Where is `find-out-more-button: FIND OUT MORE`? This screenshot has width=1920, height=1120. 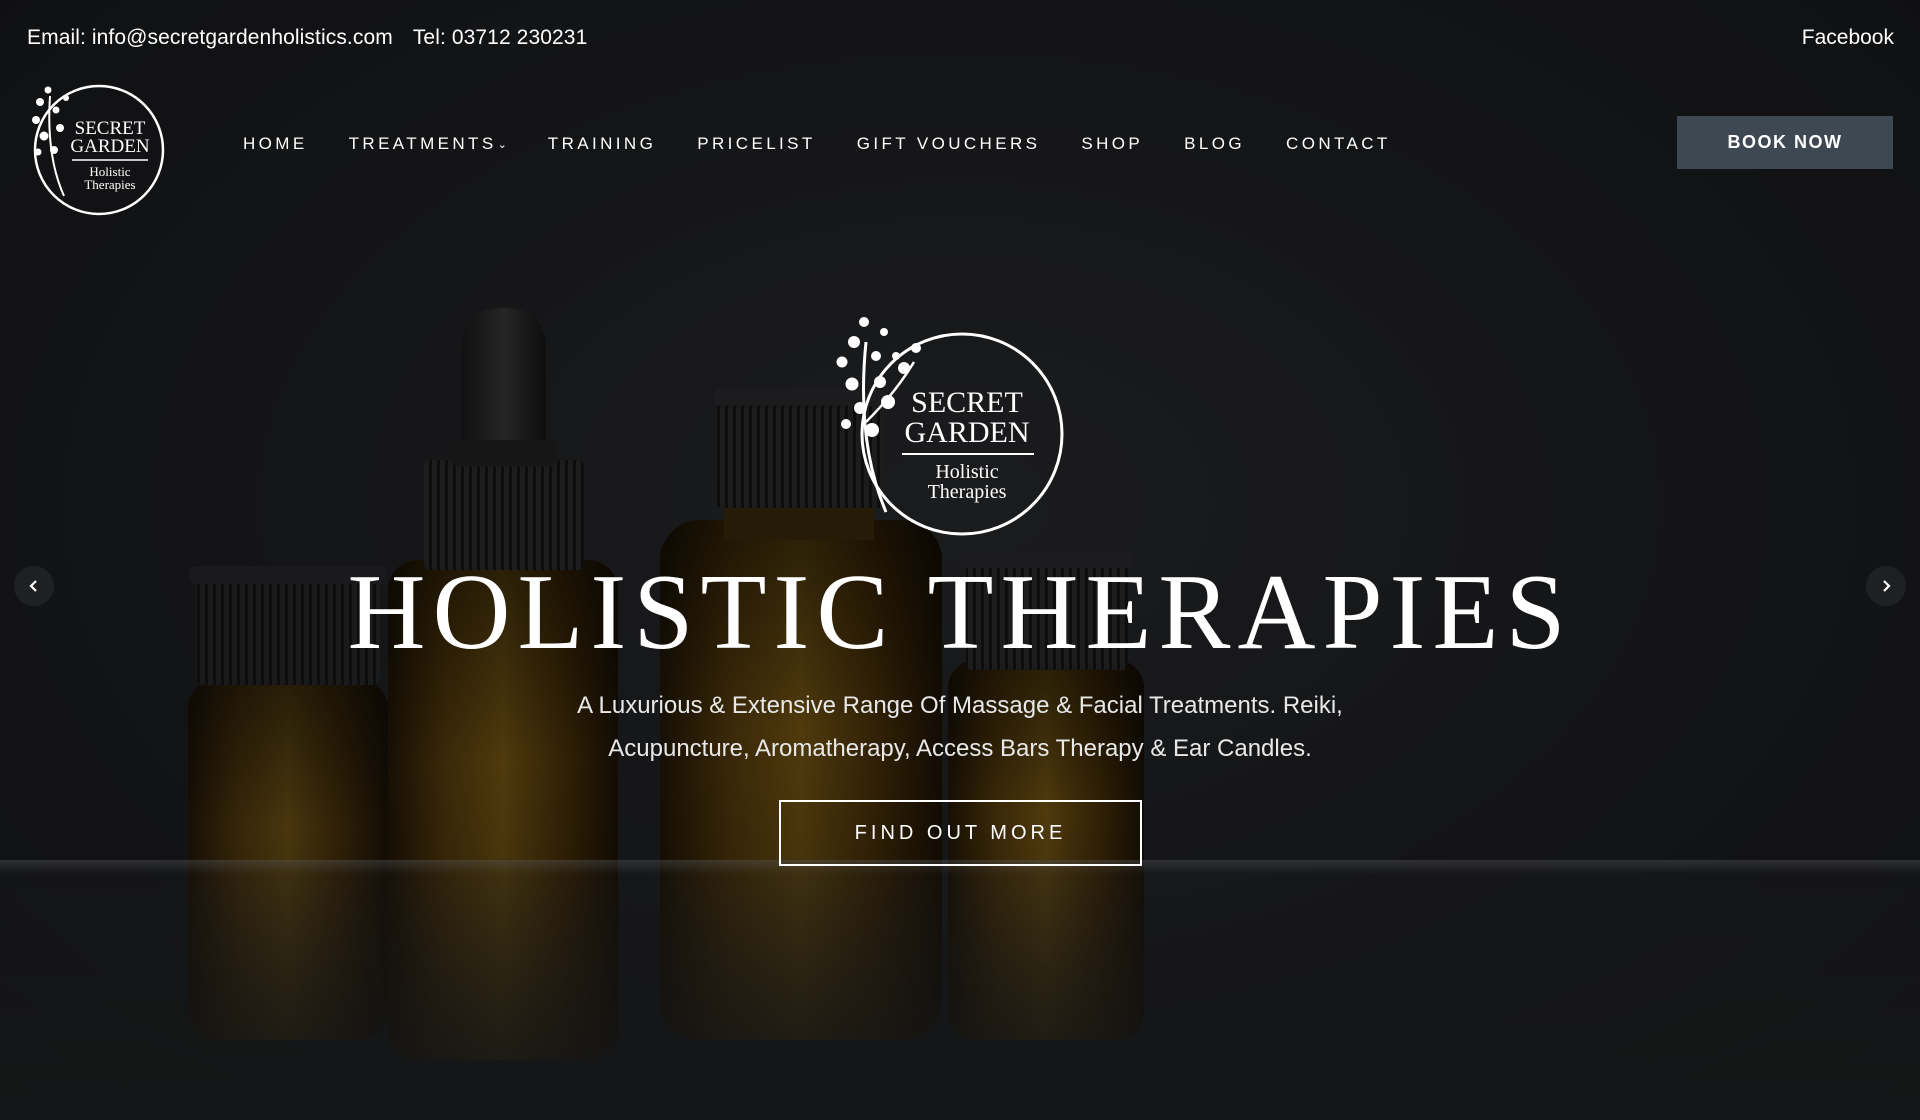 find-out-more-button: FIND OUT MORE is located at coordinates (960, 833).